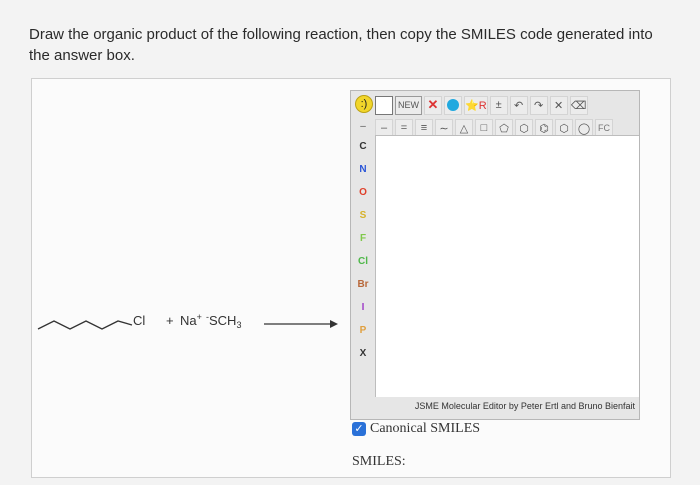 The image size is (700, 485). What do you see at coordinates (453, 105) in the screenshot?
I see `color-dot-icon` at bounding box center [453, 105].